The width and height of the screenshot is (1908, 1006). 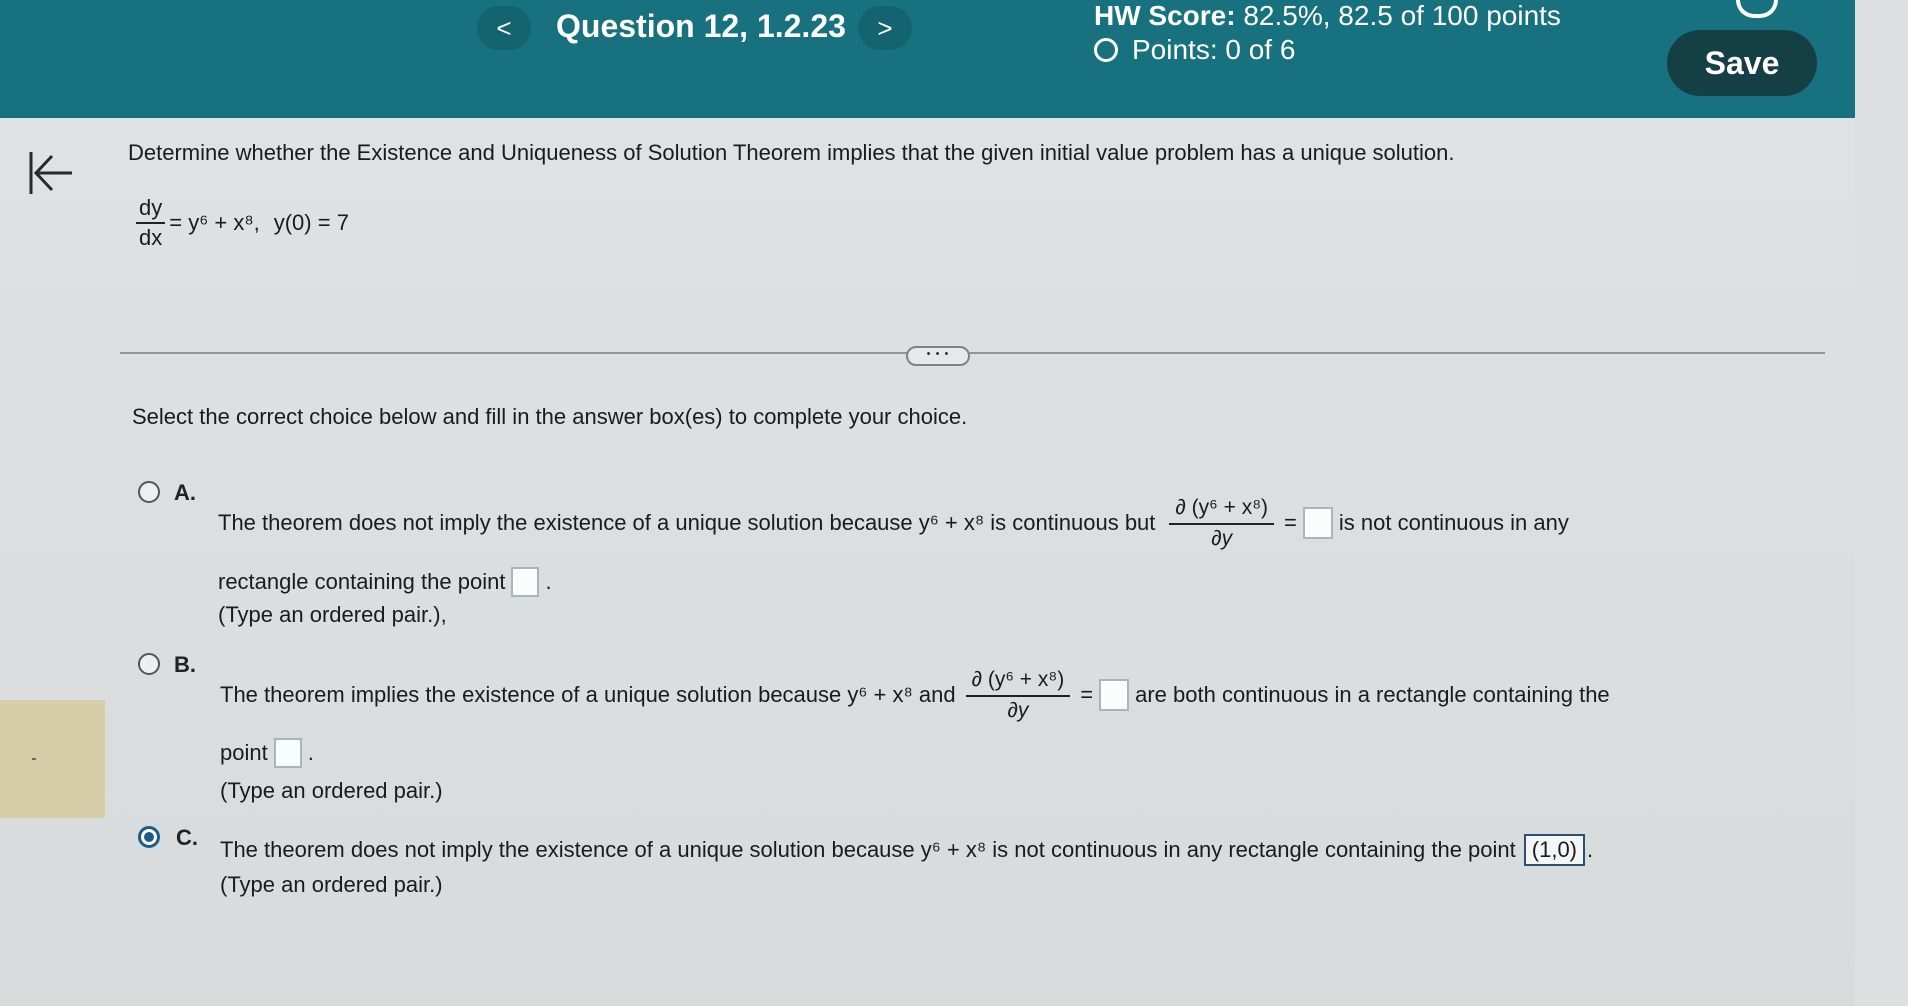 What do you see at coordinates (149, 837) in the screenshot?
I see `choice-c-radio` at bounding box center [149, 837].